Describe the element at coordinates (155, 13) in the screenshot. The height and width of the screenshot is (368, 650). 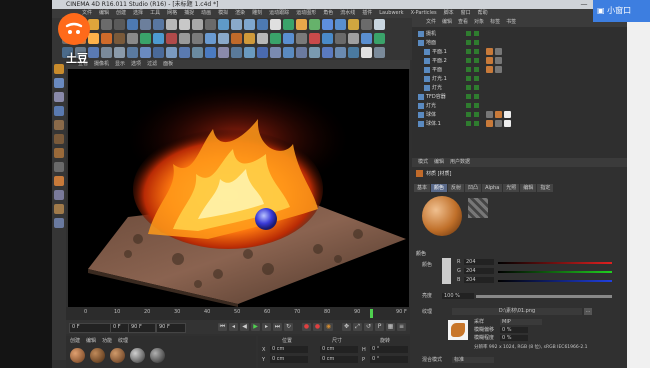
I see `menu-item: 工具` at that location.